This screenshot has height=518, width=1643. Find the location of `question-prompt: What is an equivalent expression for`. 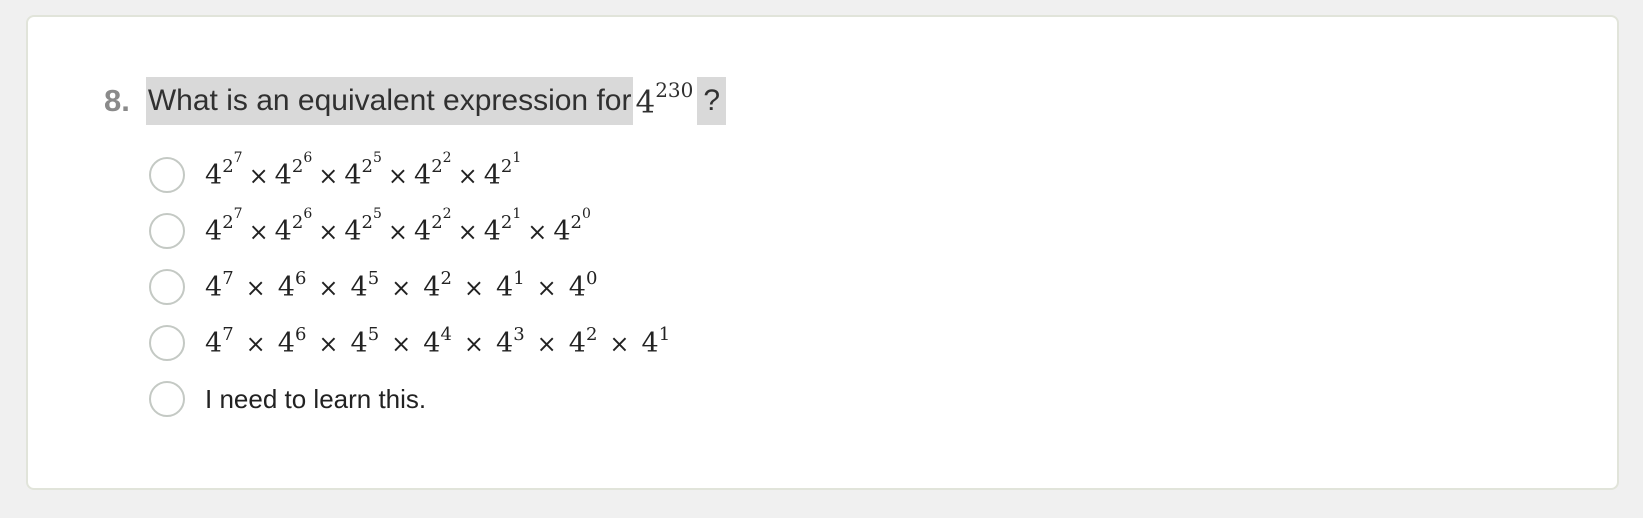

question-prompt: What is an equivalent expression for is located at coordinates (389, 100).